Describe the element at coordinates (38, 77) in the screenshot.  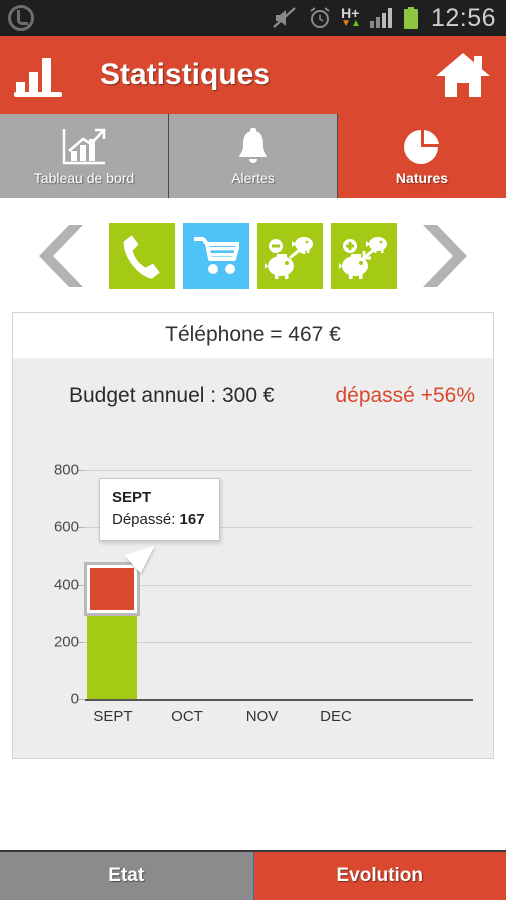
I see `bar-chart-icon` at that location.